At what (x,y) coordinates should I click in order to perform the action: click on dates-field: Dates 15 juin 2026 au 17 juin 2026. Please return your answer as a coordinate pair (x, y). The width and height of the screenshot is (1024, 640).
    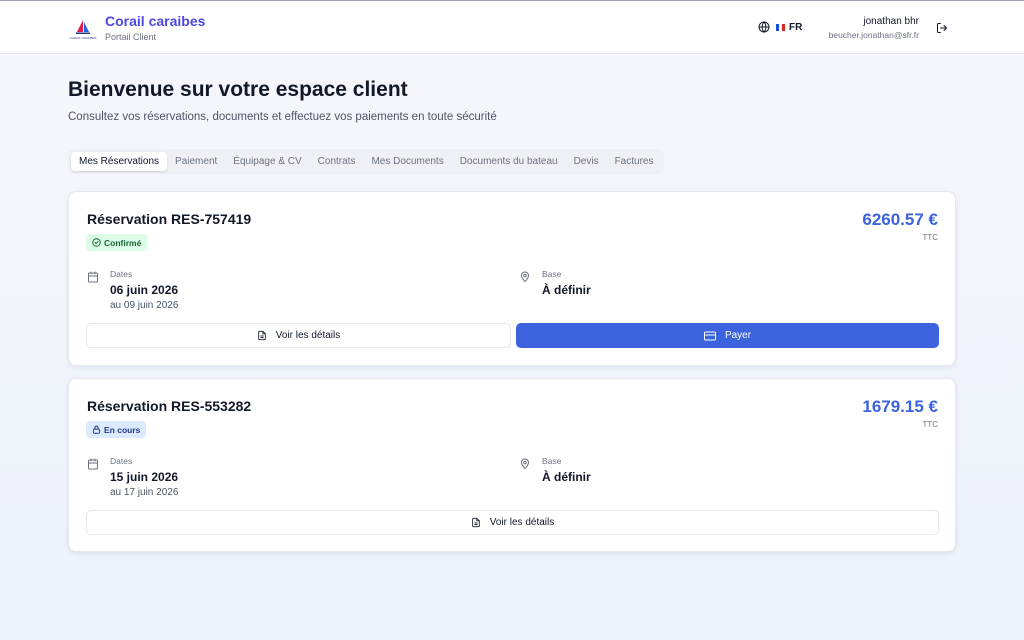
    Looking at the image, I should click on (132, 477).